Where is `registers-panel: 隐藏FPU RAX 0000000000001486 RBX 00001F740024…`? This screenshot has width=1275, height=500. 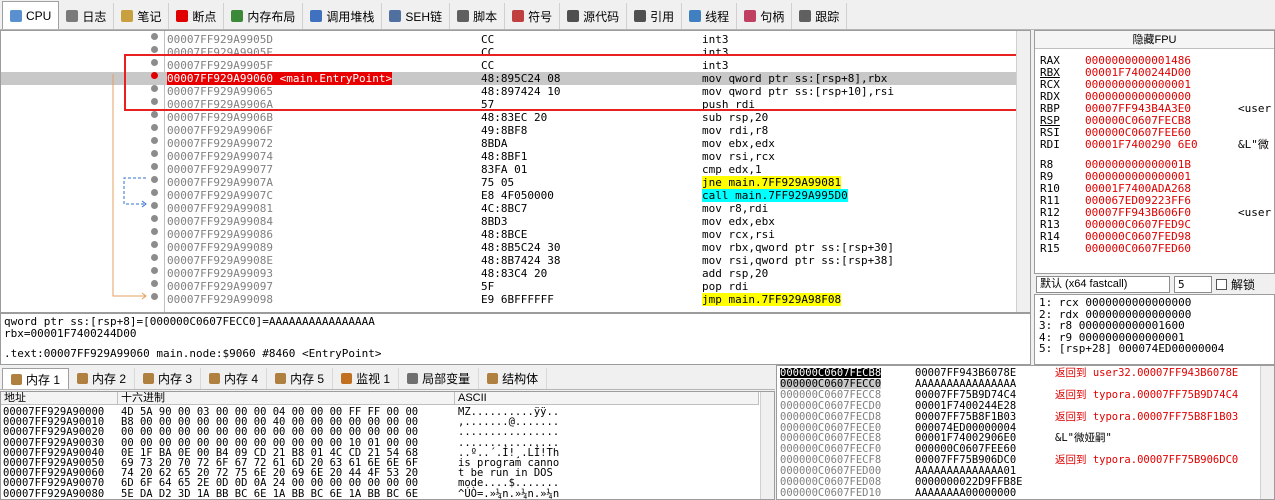 registers-panel: 隐藏FPU RAX 0000000000001486 RBX 00001F740024… is located at coordinates (1154, 152).